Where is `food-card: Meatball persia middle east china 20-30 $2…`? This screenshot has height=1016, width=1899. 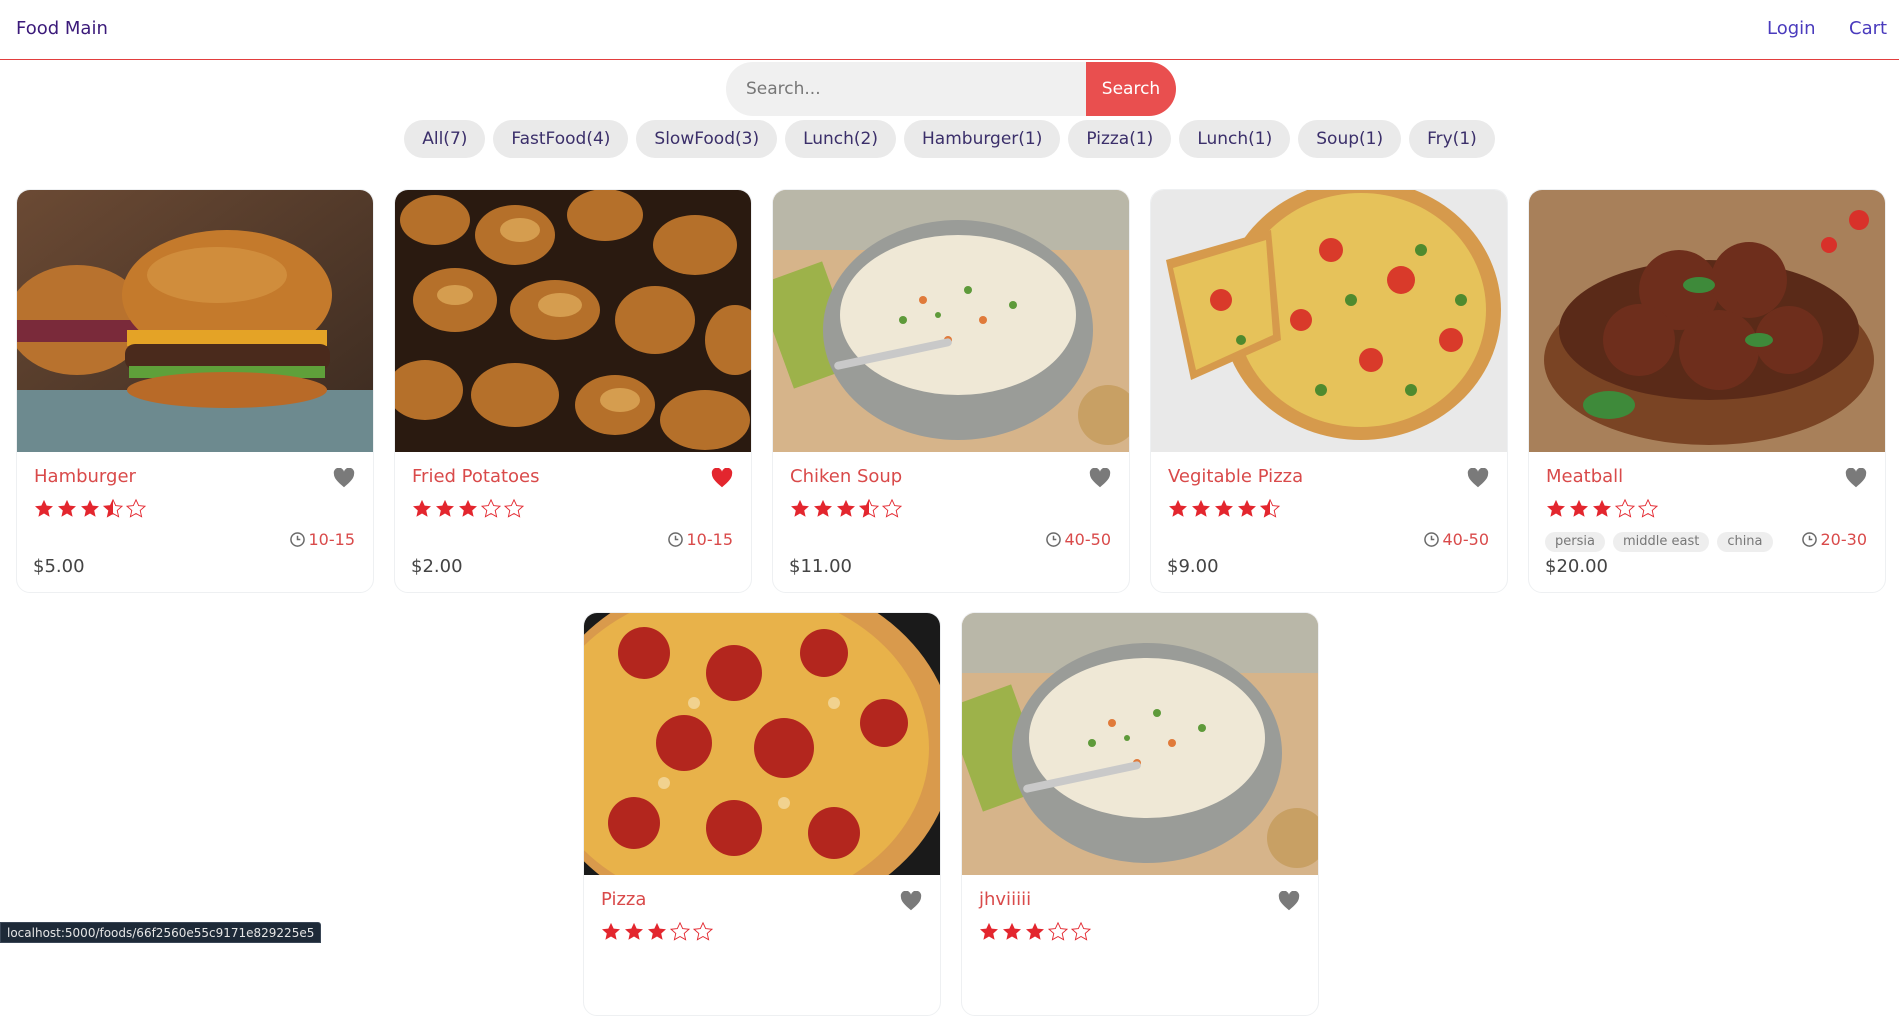 food-card: Meatball persia middle east china 20-30 $2… is located at coordinates (1707, 391).